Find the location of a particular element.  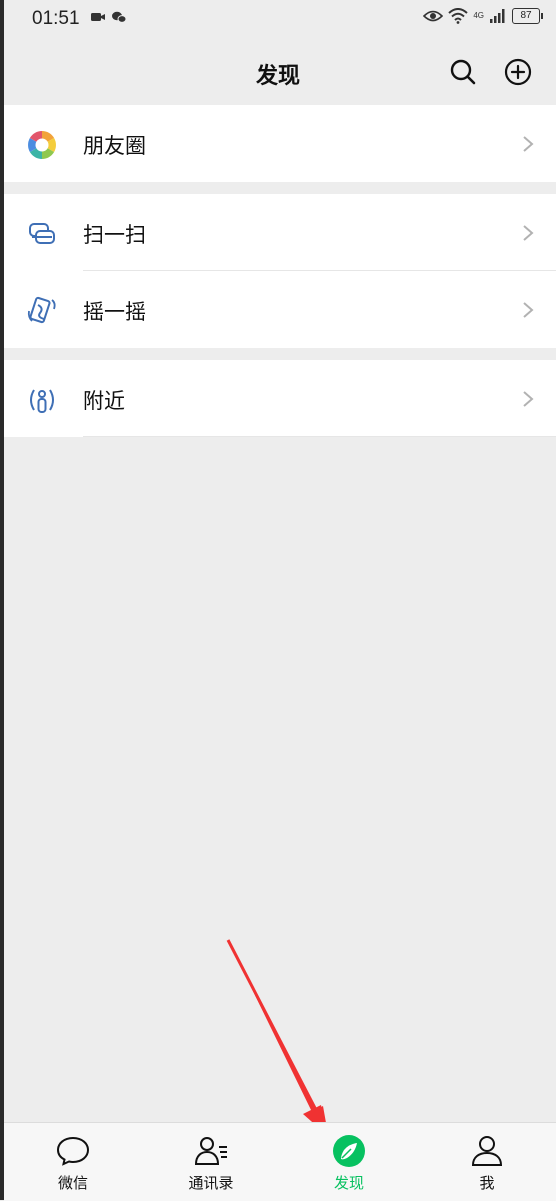

bottom-tab-bar: 微信 通讯录 发现 我 is located at coordinates (280, 1161).